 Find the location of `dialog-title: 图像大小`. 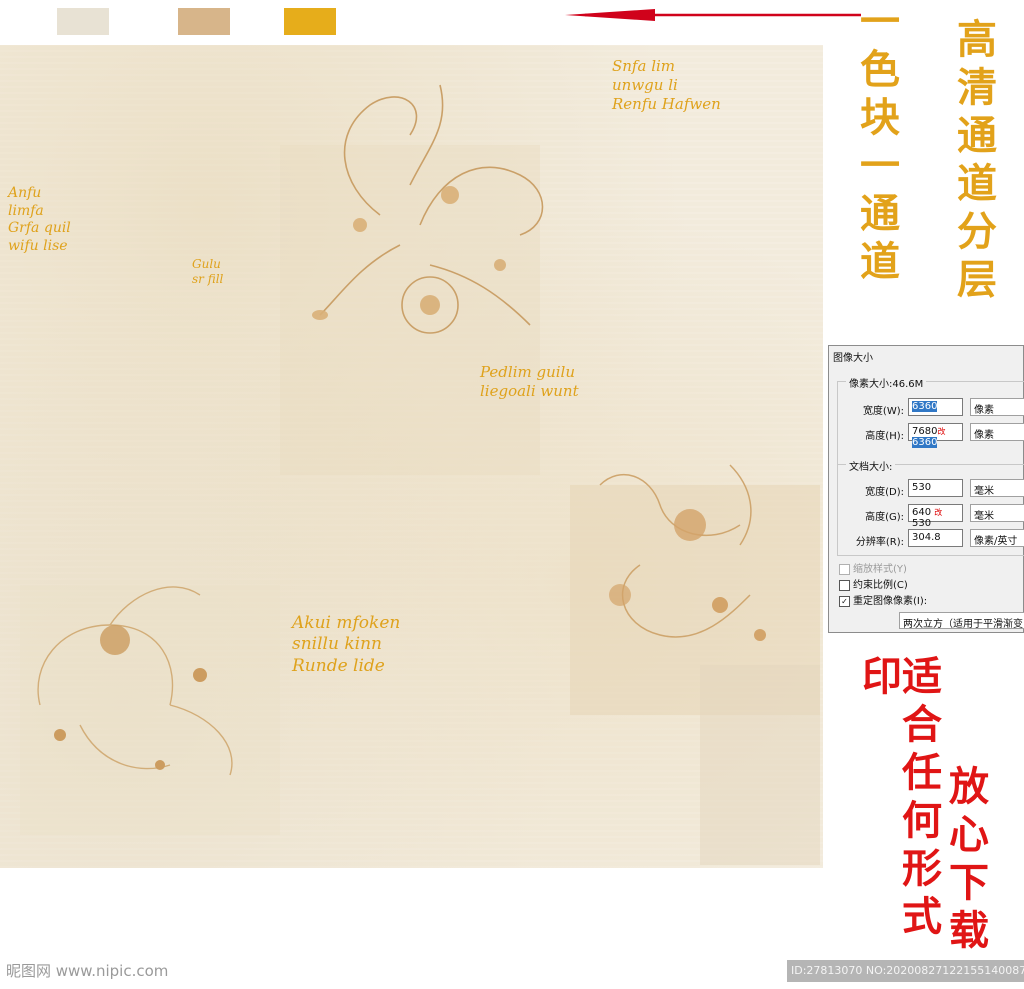

dialog-title: 图像大小 is located at coordinates (853, 358).